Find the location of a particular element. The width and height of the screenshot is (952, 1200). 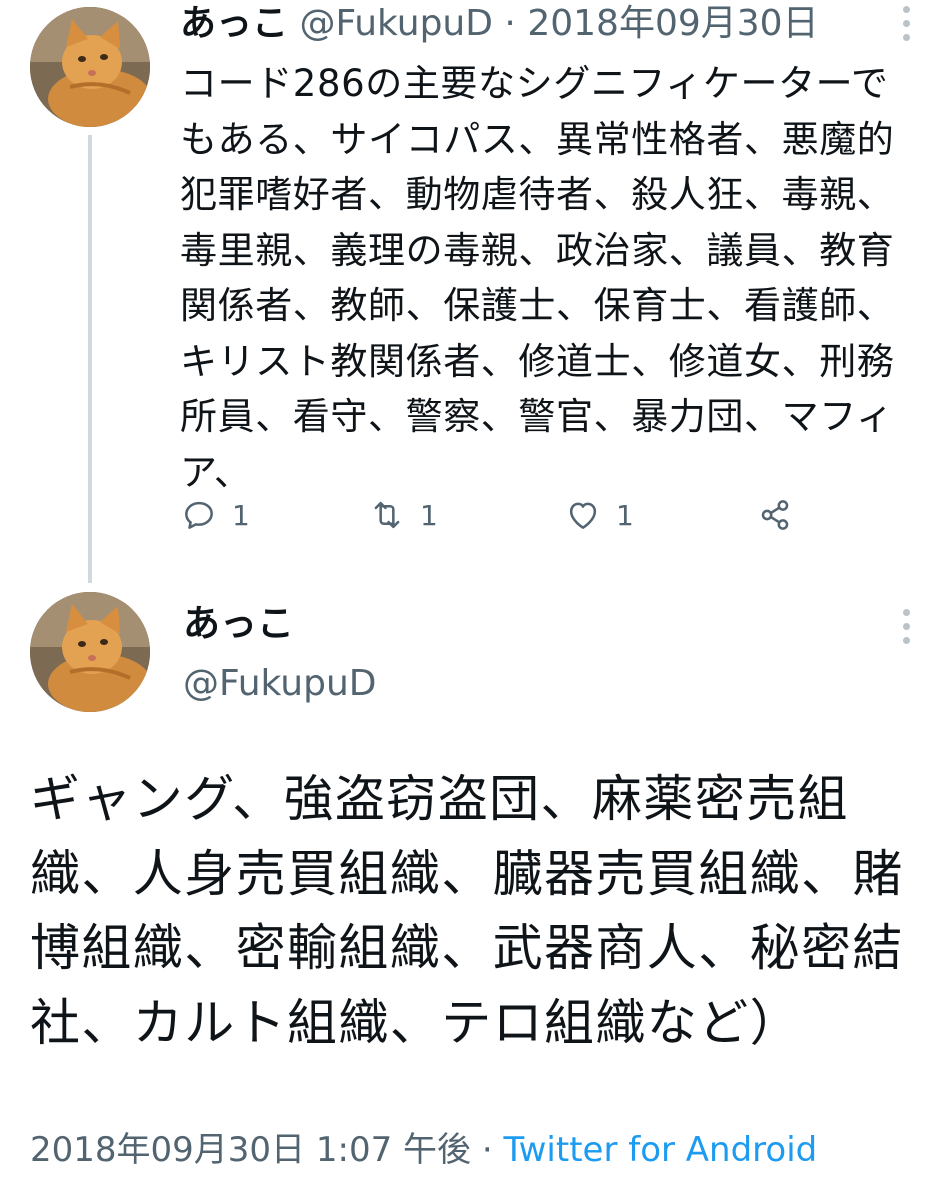

like-count: 1 is located at coordinates (625, 515).